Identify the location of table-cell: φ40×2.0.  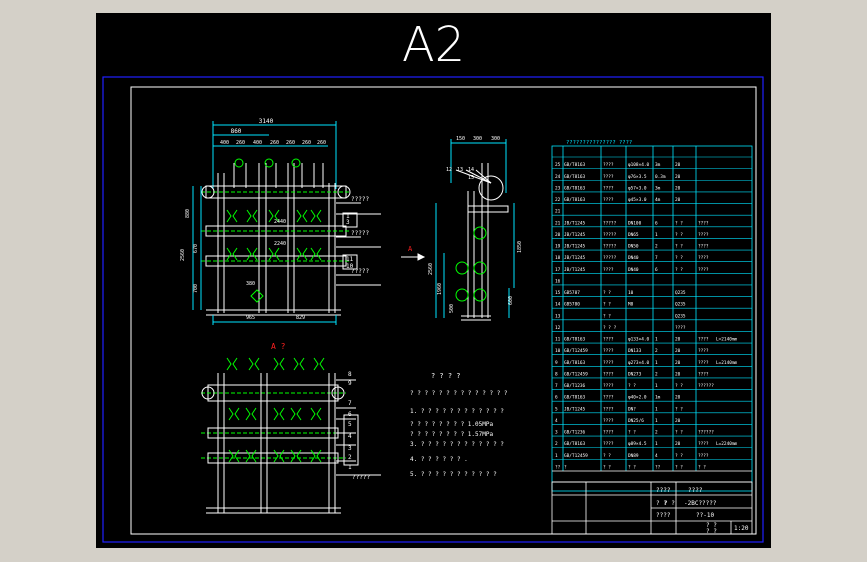
(637, 398).